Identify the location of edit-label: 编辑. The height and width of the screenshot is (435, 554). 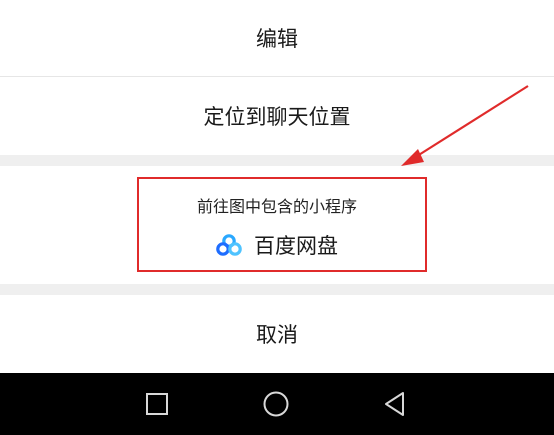
(277, 39).